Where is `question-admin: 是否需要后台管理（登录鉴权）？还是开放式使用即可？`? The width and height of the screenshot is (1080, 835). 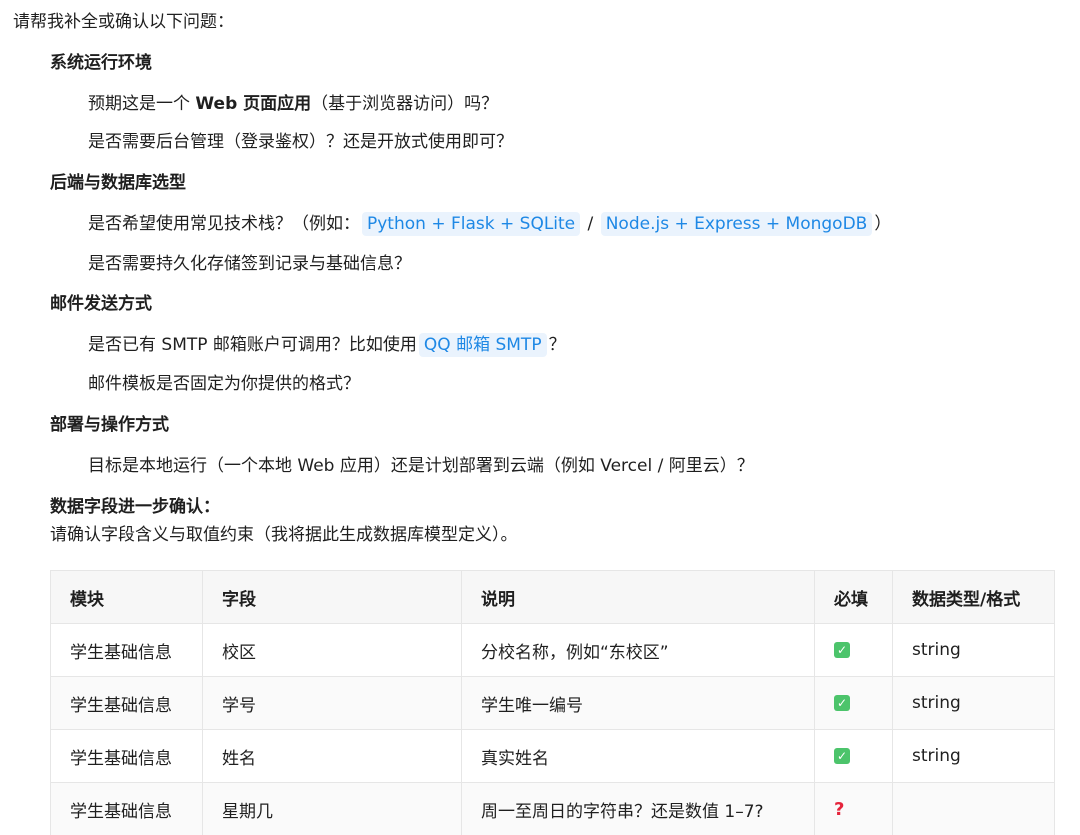 question-admin: 是否需要后台管理（登录鉴权）？还是开放式使用即可？ is located at coordinates (300, 142).